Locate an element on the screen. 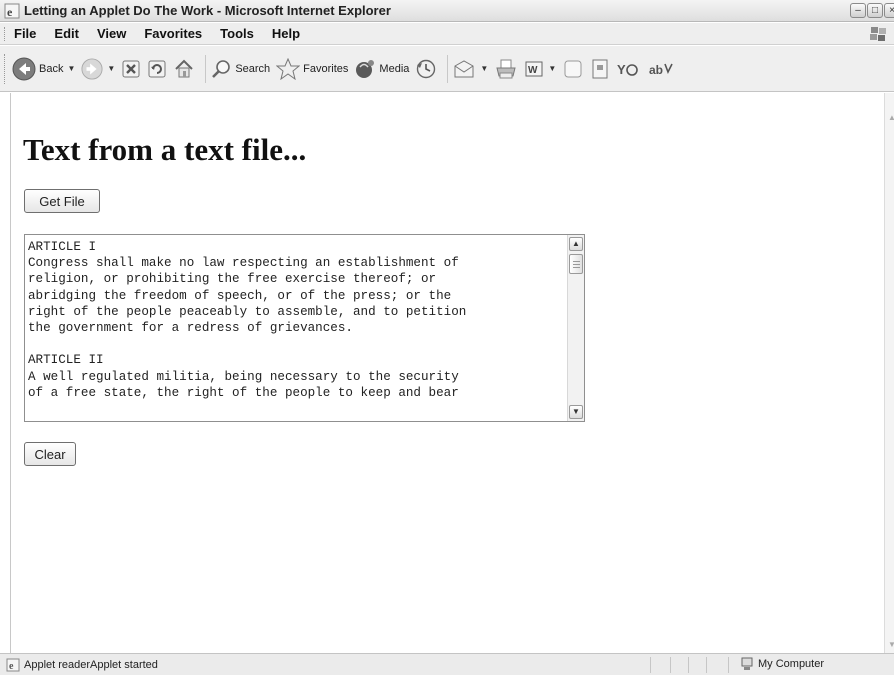  print-icon is located at coordinates (506, 68).